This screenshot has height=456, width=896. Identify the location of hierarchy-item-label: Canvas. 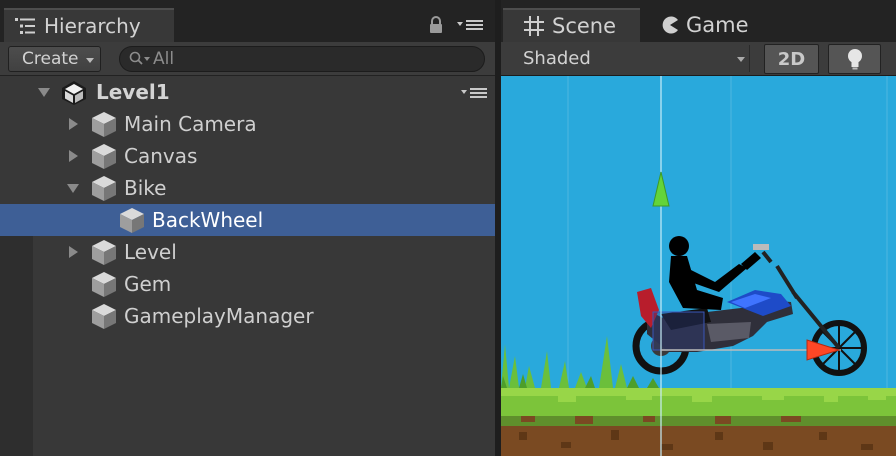
(161, 156).